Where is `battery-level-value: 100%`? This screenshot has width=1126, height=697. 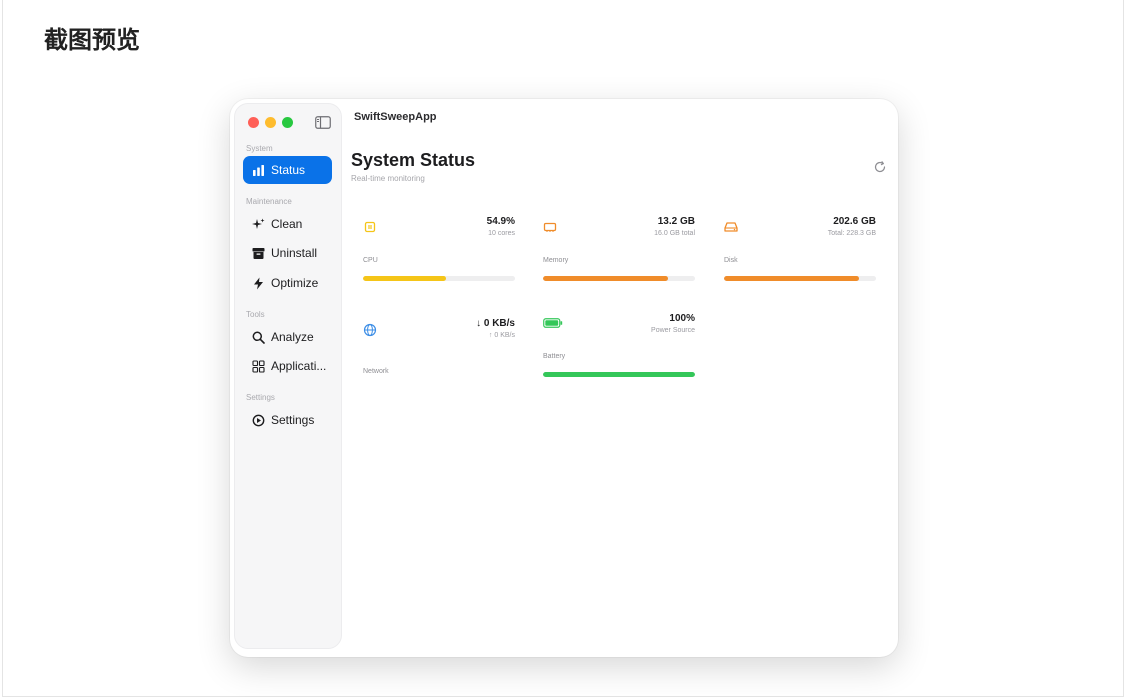 battery-level-value: 100% is located at coordinates (682, 318).